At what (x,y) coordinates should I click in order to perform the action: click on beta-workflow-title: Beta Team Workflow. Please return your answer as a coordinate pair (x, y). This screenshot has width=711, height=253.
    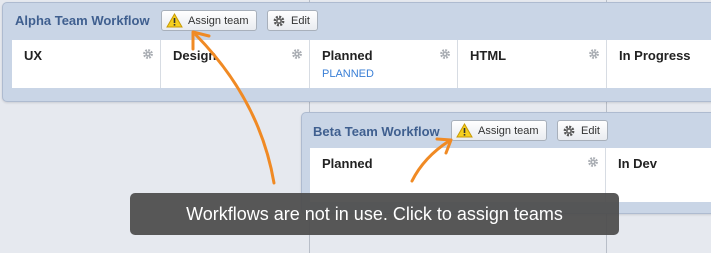
    Looking at the image, I should click on (376, 131).